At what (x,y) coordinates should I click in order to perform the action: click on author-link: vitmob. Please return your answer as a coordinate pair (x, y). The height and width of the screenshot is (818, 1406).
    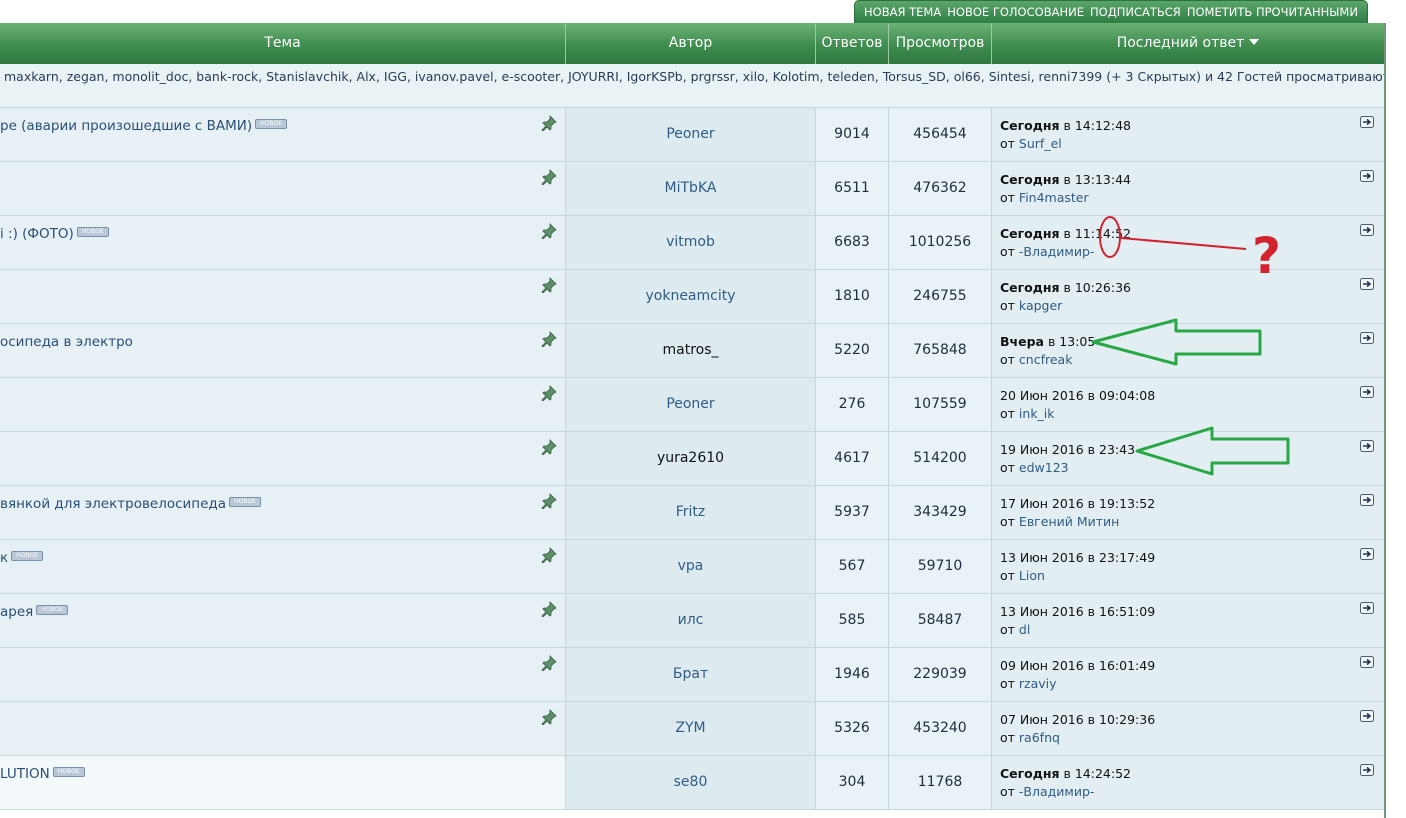
    Looking at the image, I should click on (690, 242).